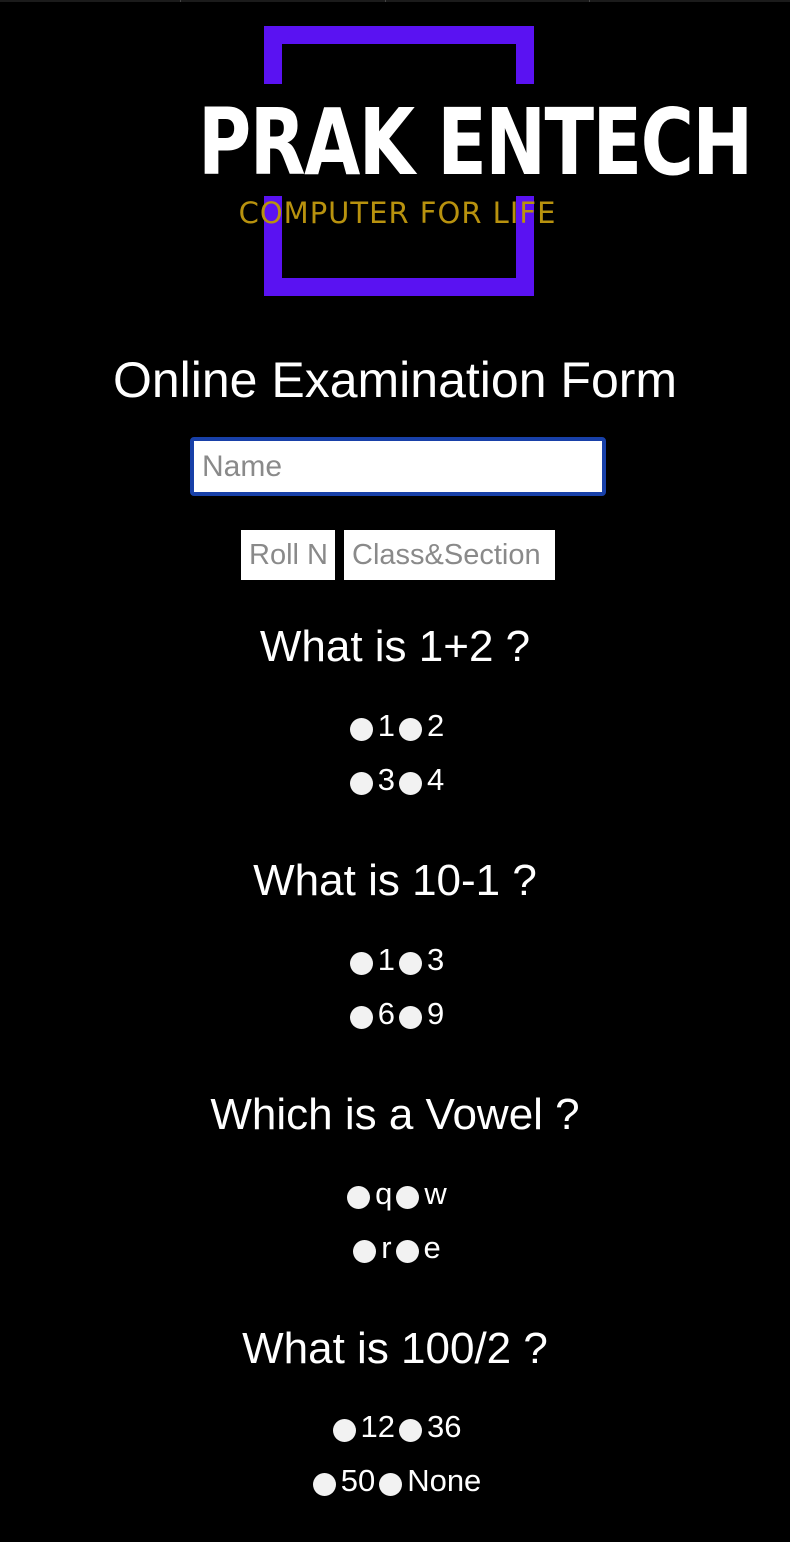 The image size is (790, 1542). I want to click on question-2-option-2: 3, so click(419, 960).